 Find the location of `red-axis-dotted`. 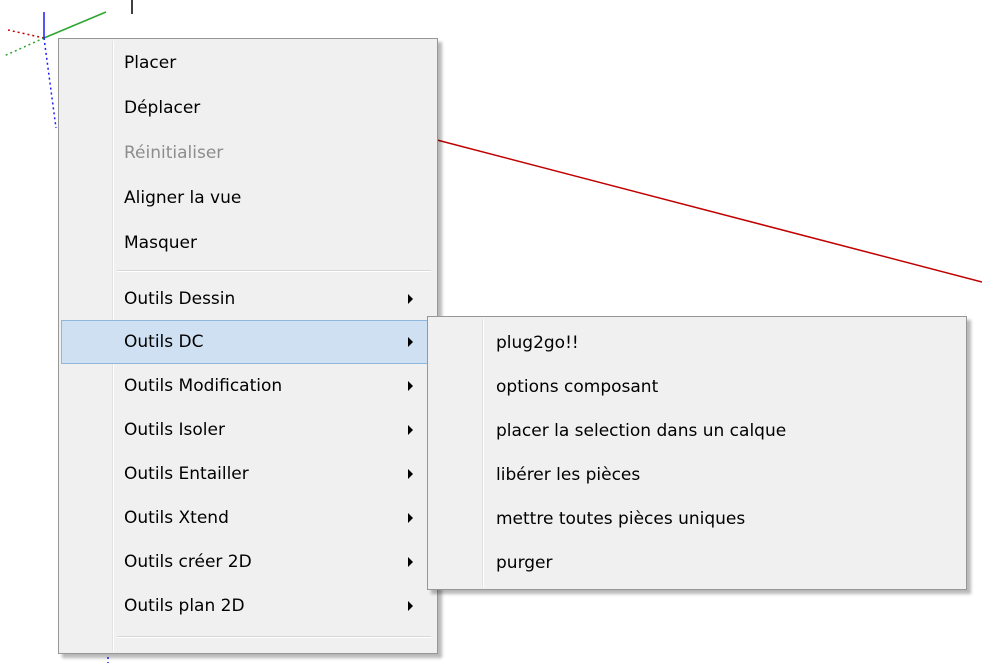

red-axis-dotted is located at coordinates (26, 34).